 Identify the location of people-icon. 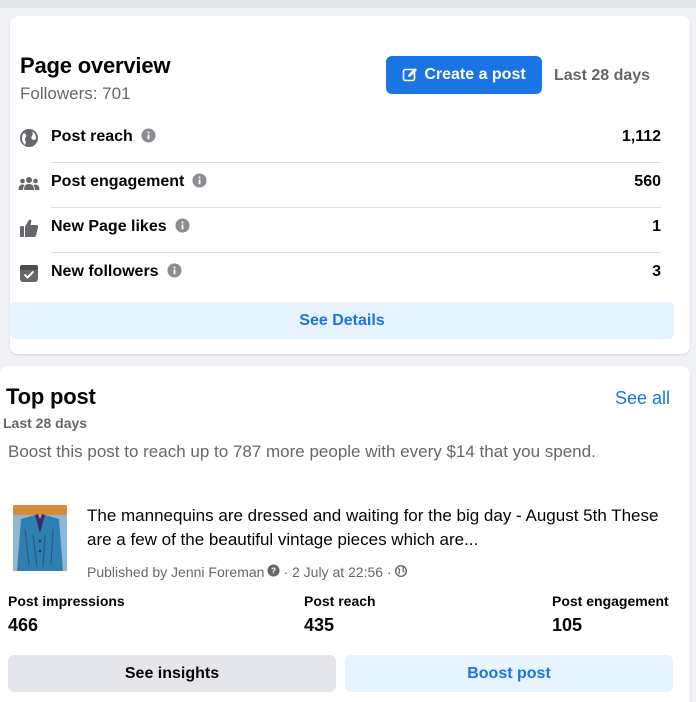
(29, 183).